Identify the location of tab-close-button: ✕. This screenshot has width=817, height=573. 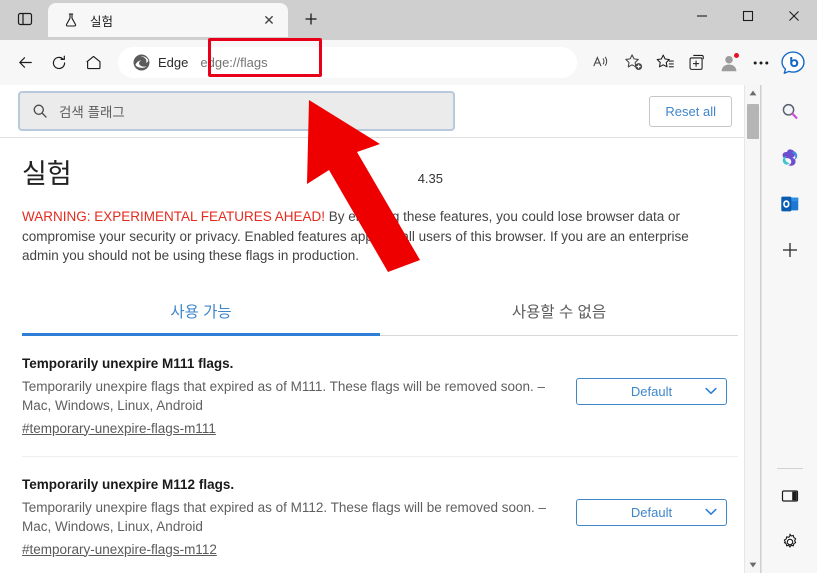
(269, 20).